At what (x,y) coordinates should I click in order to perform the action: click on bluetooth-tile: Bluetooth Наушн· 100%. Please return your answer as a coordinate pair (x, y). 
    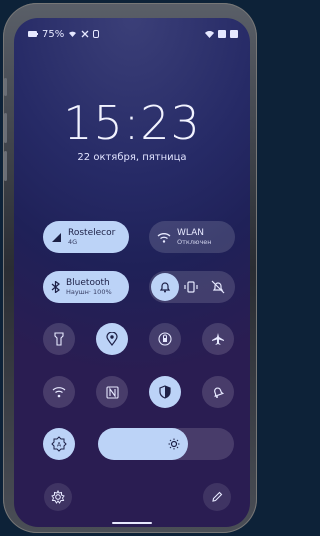
    Looking at the image, I should click on (86, 287).